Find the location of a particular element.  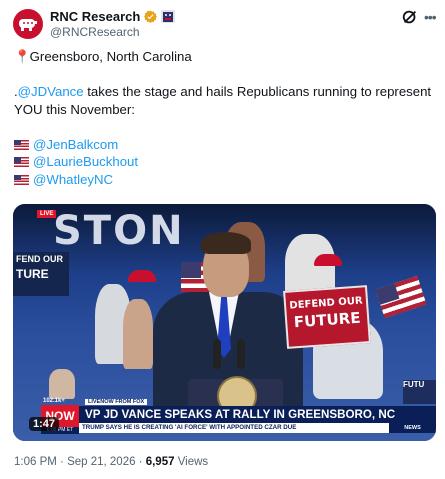

candidate-line: @JenBalkcom is located at coordinates (224, 145).